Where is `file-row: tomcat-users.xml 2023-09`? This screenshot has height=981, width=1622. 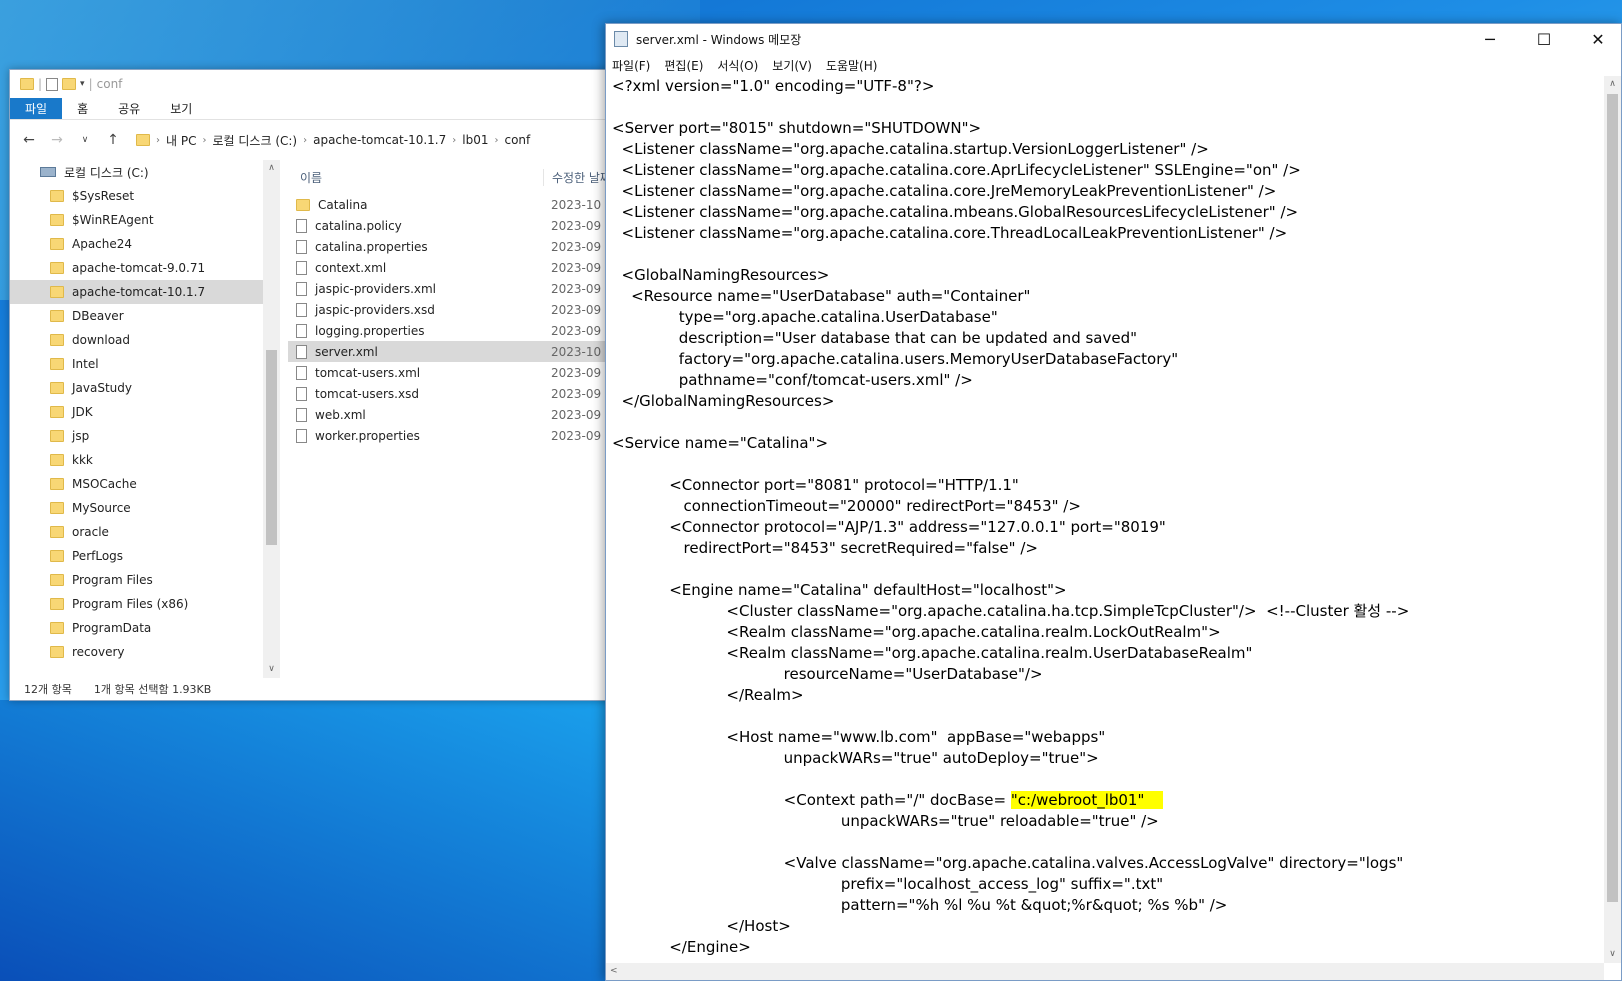 file-row: tomcat-users.xml 2023-09 is located at coordinates (453, 372).